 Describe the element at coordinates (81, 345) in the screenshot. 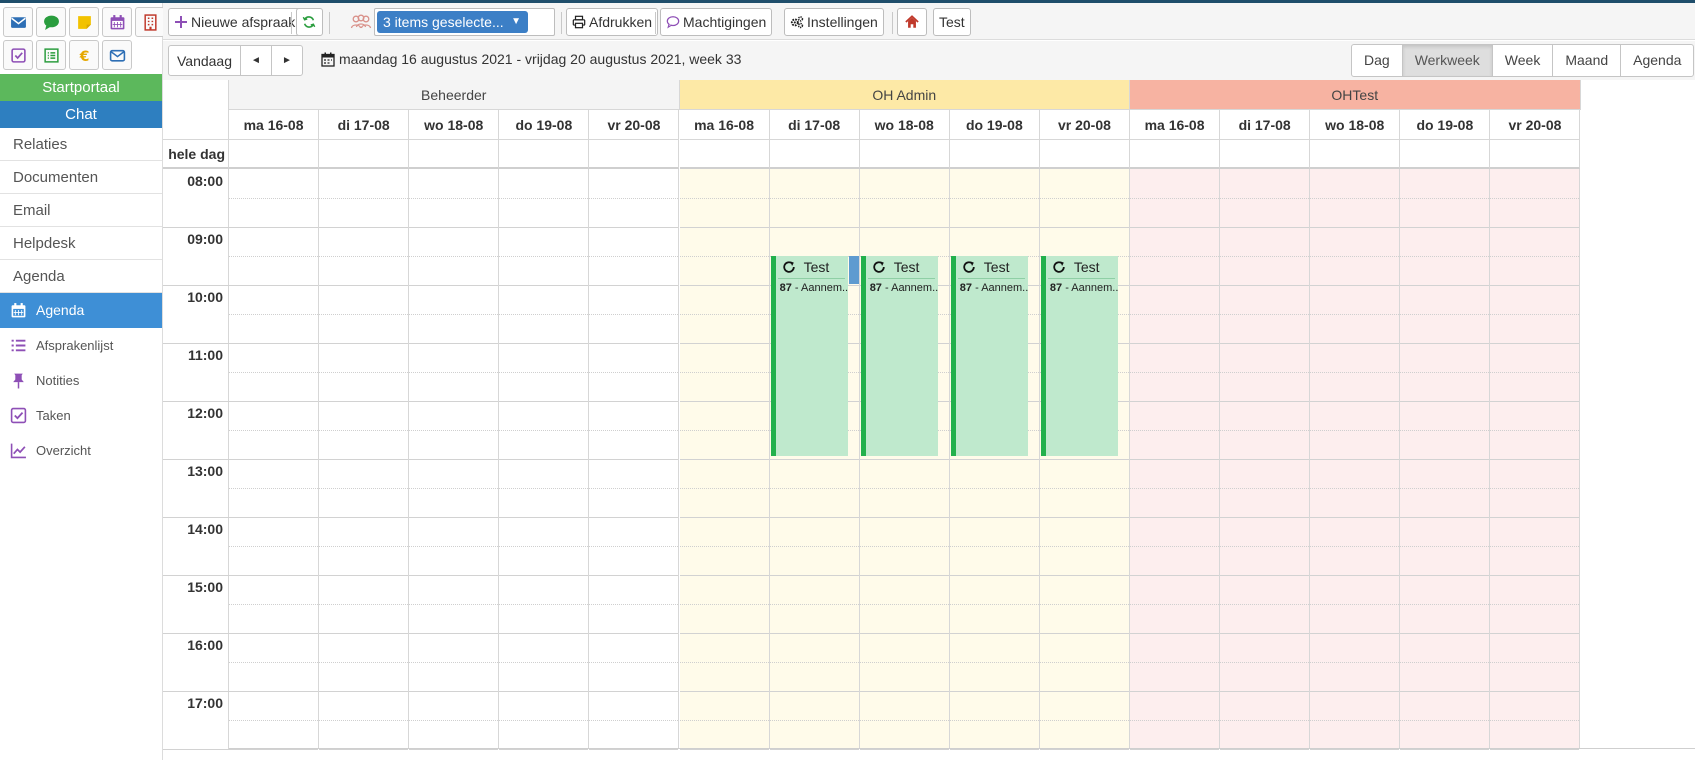

I see `sidebar-subitem-afsprakenlijst: Afsprakenlijst` at that location.